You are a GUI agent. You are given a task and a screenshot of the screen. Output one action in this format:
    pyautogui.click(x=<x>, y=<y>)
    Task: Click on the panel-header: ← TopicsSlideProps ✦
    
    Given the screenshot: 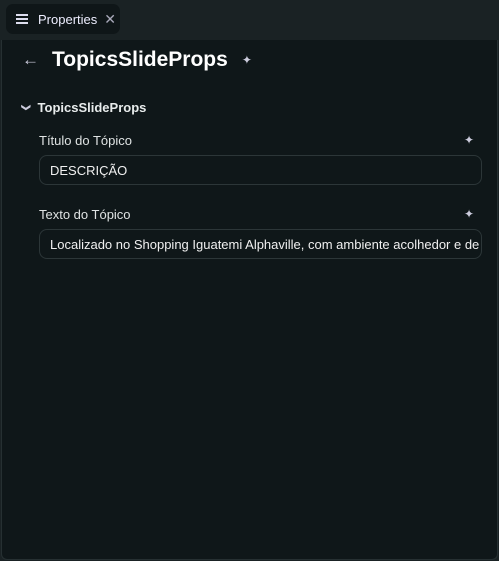 What is the action you would take?
    pyautogui.click(x=137, y=60)
    